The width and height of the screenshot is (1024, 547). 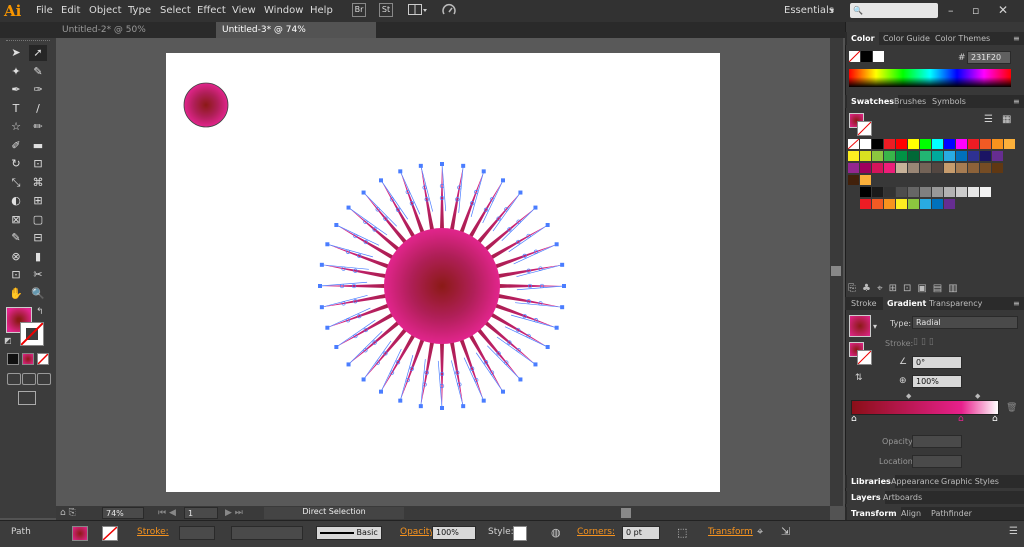 I want to click on stroke-label-link: Stroke:, so click(x=153, y=532).